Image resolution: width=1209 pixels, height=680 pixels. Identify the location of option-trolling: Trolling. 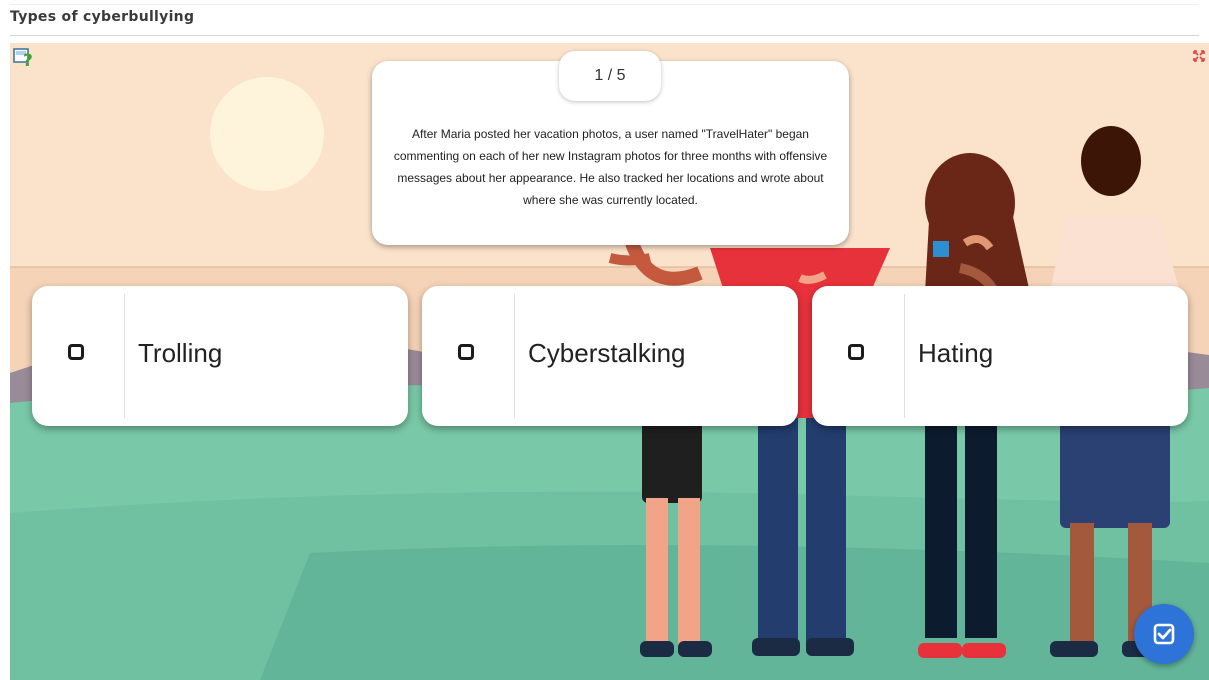
(220, 356).